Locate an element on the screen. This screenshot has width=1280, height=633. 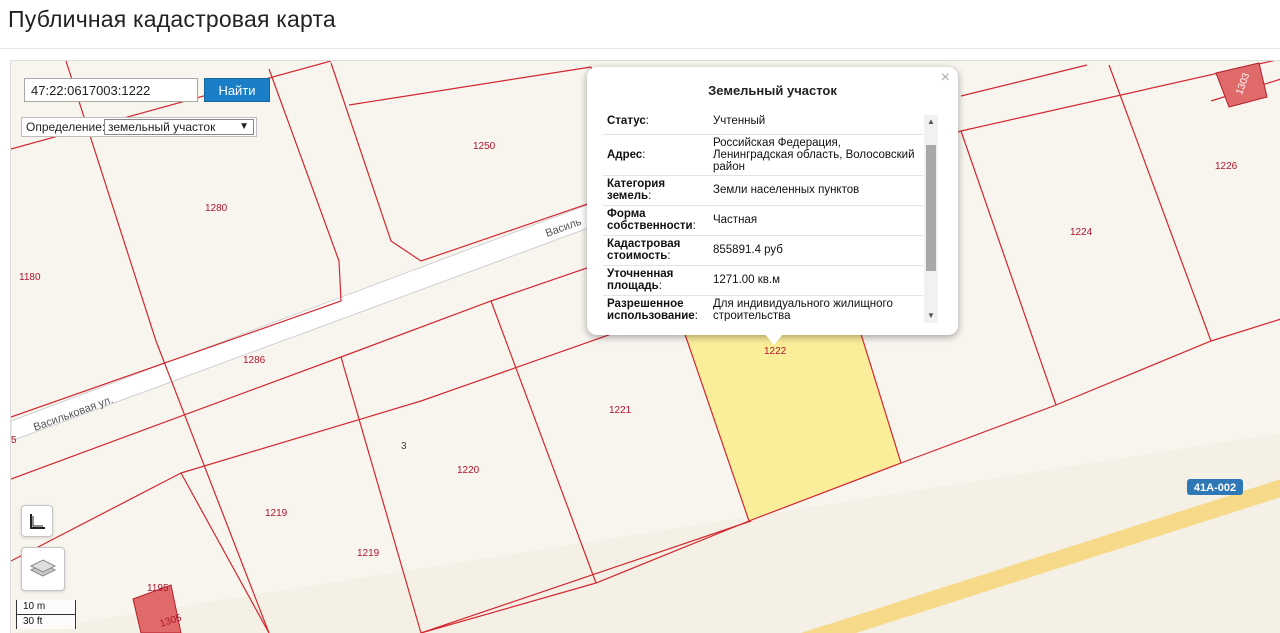
layers-button is located at coordinates (43, 569).